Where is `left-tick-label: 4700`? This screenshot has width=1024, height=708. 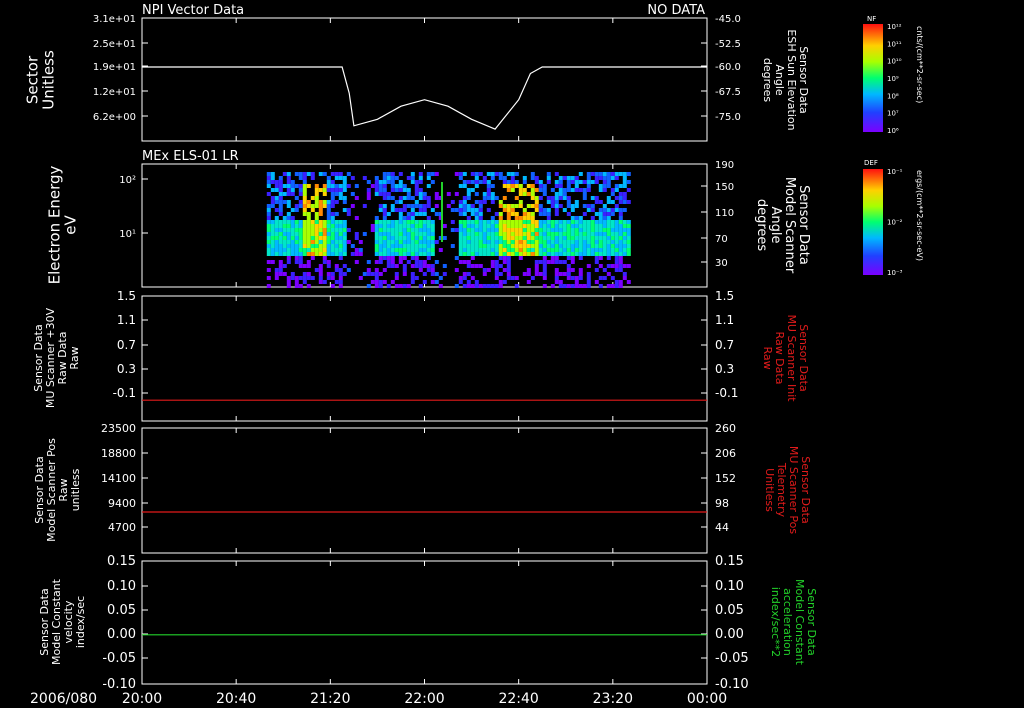
left-tick-label: 4700 is located at coordinates (122, 527).